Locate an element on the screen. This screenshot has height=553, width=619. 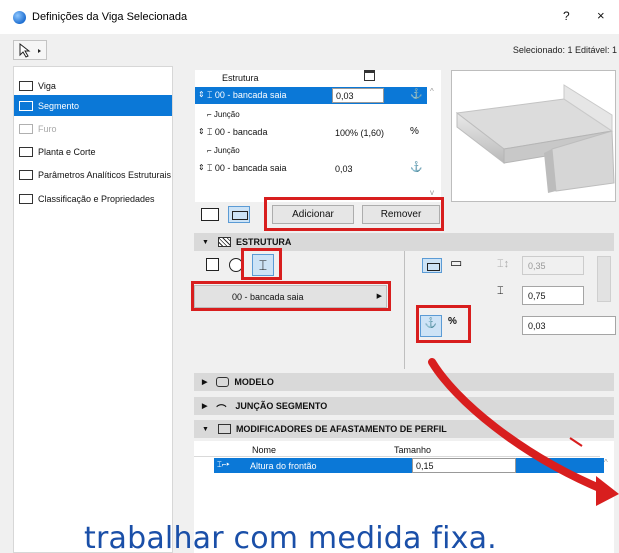
single-view-button is located at coordinates (210, 214).